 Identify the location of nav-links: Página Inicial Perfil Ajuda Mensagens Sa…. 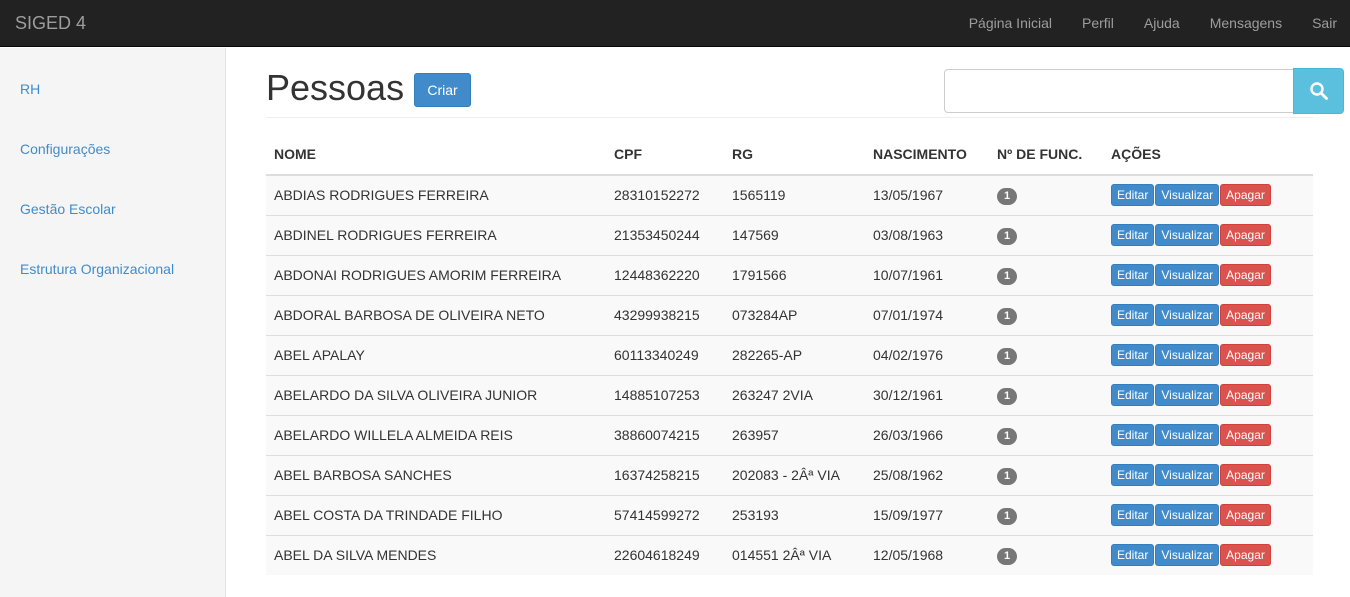
(1144, 23).